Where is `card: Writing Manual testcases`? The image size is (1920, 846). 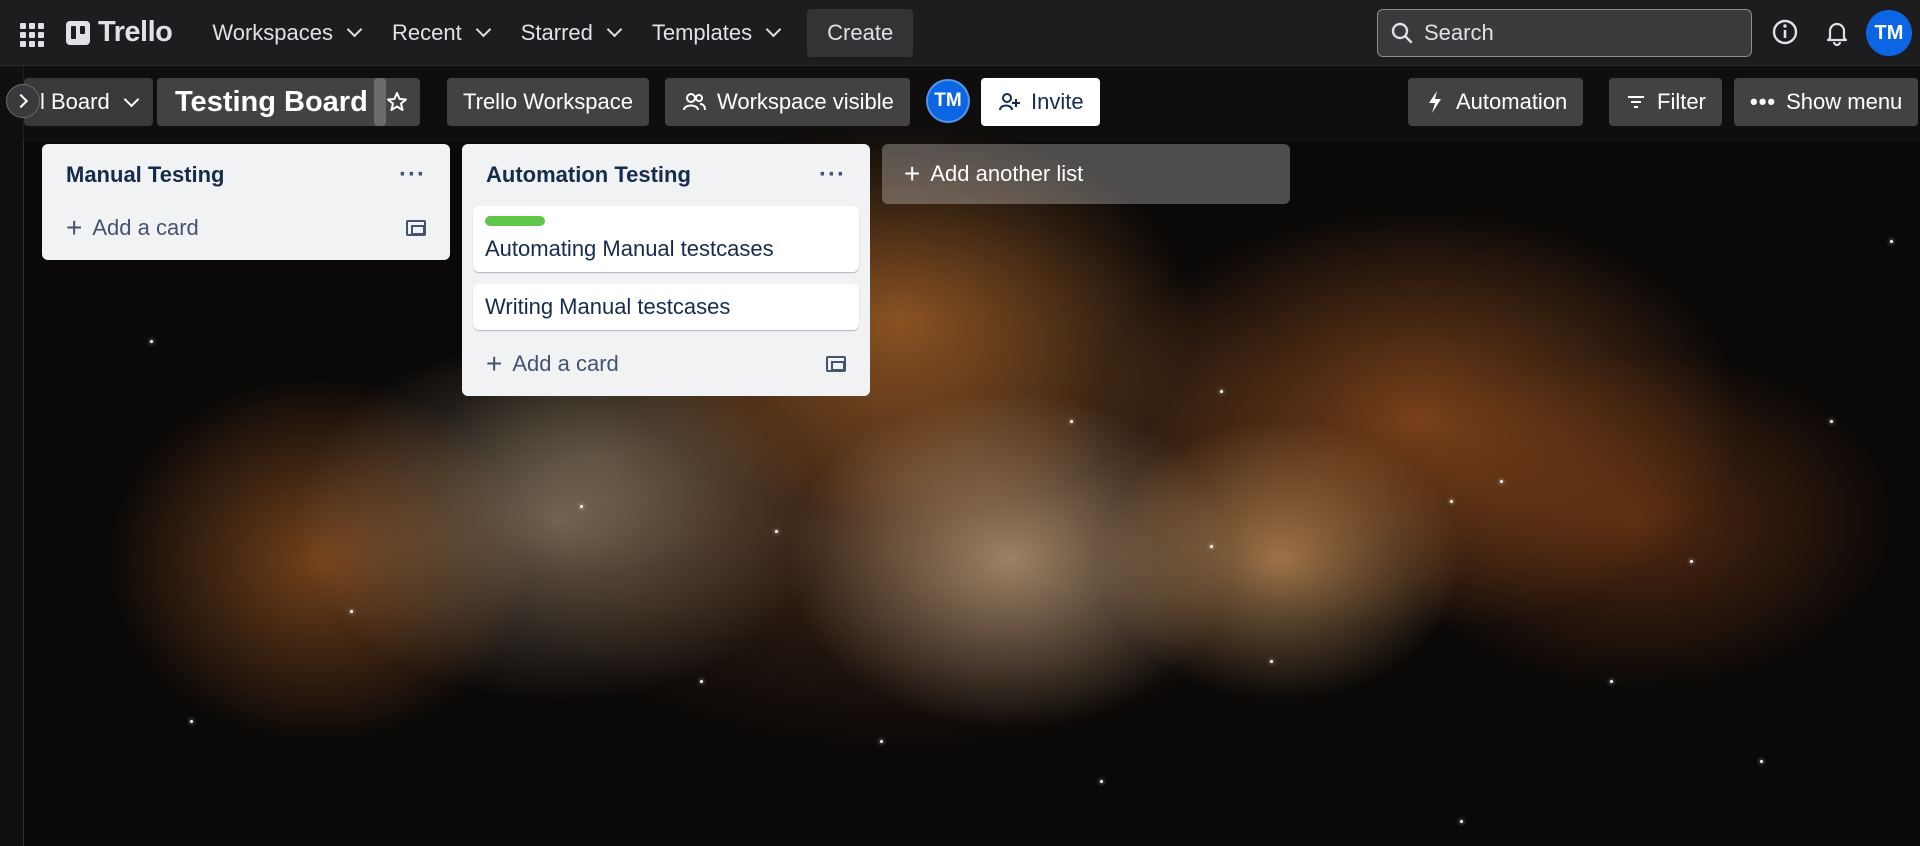 card: Writing Manual testcases is located at coordinates (666, 307).